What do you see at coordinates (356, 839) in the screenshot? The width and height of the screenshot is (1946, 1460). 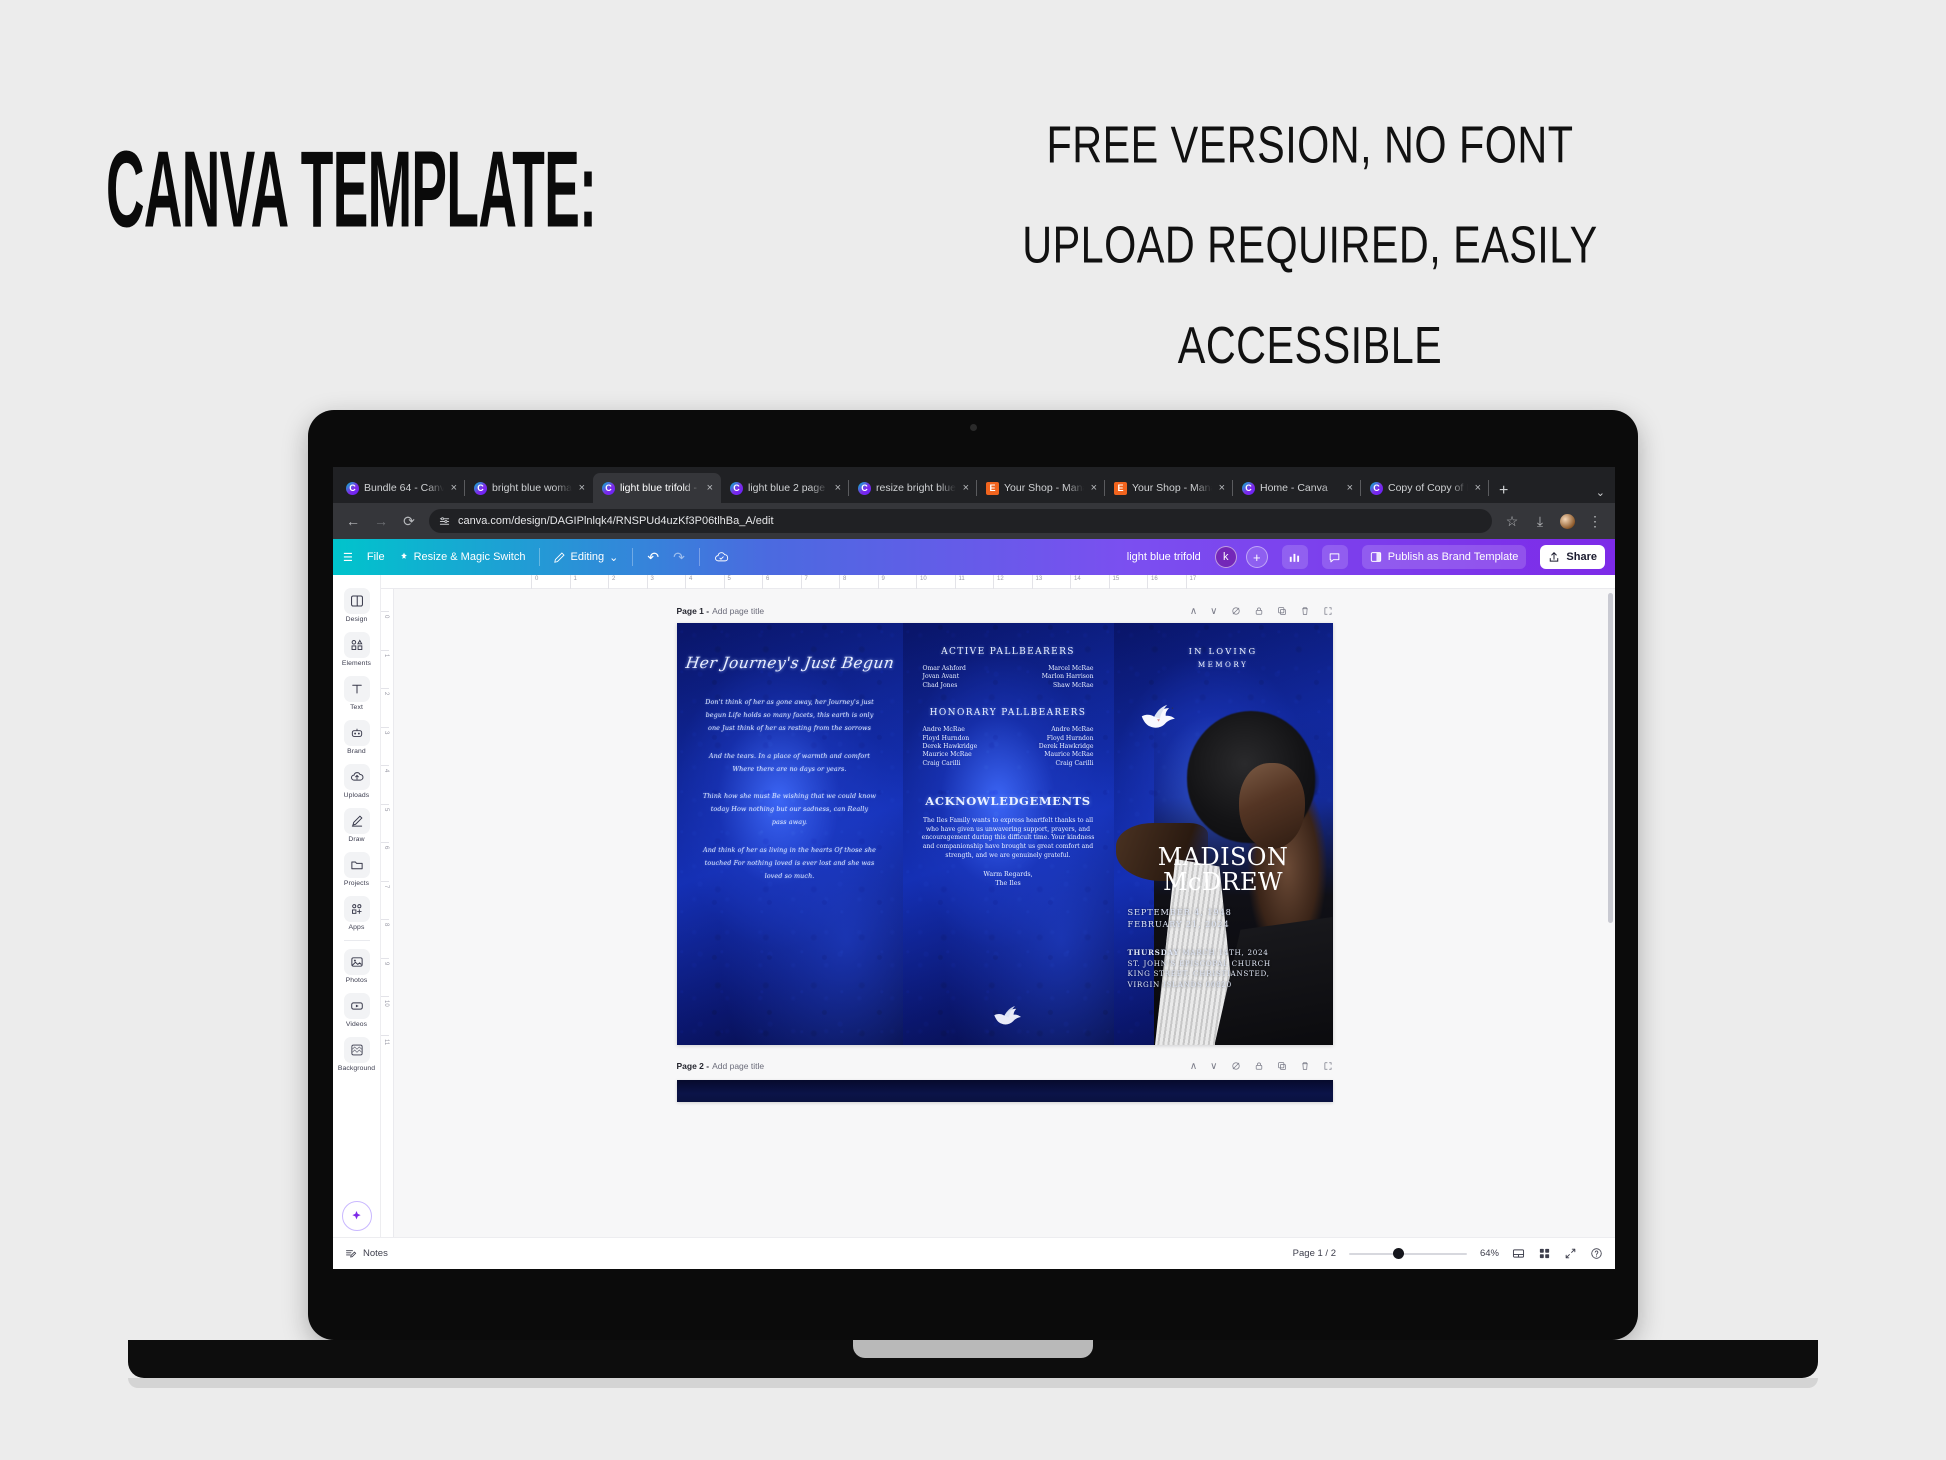 I see `sidebar-label: Draw` at bounding box center [356, 839].